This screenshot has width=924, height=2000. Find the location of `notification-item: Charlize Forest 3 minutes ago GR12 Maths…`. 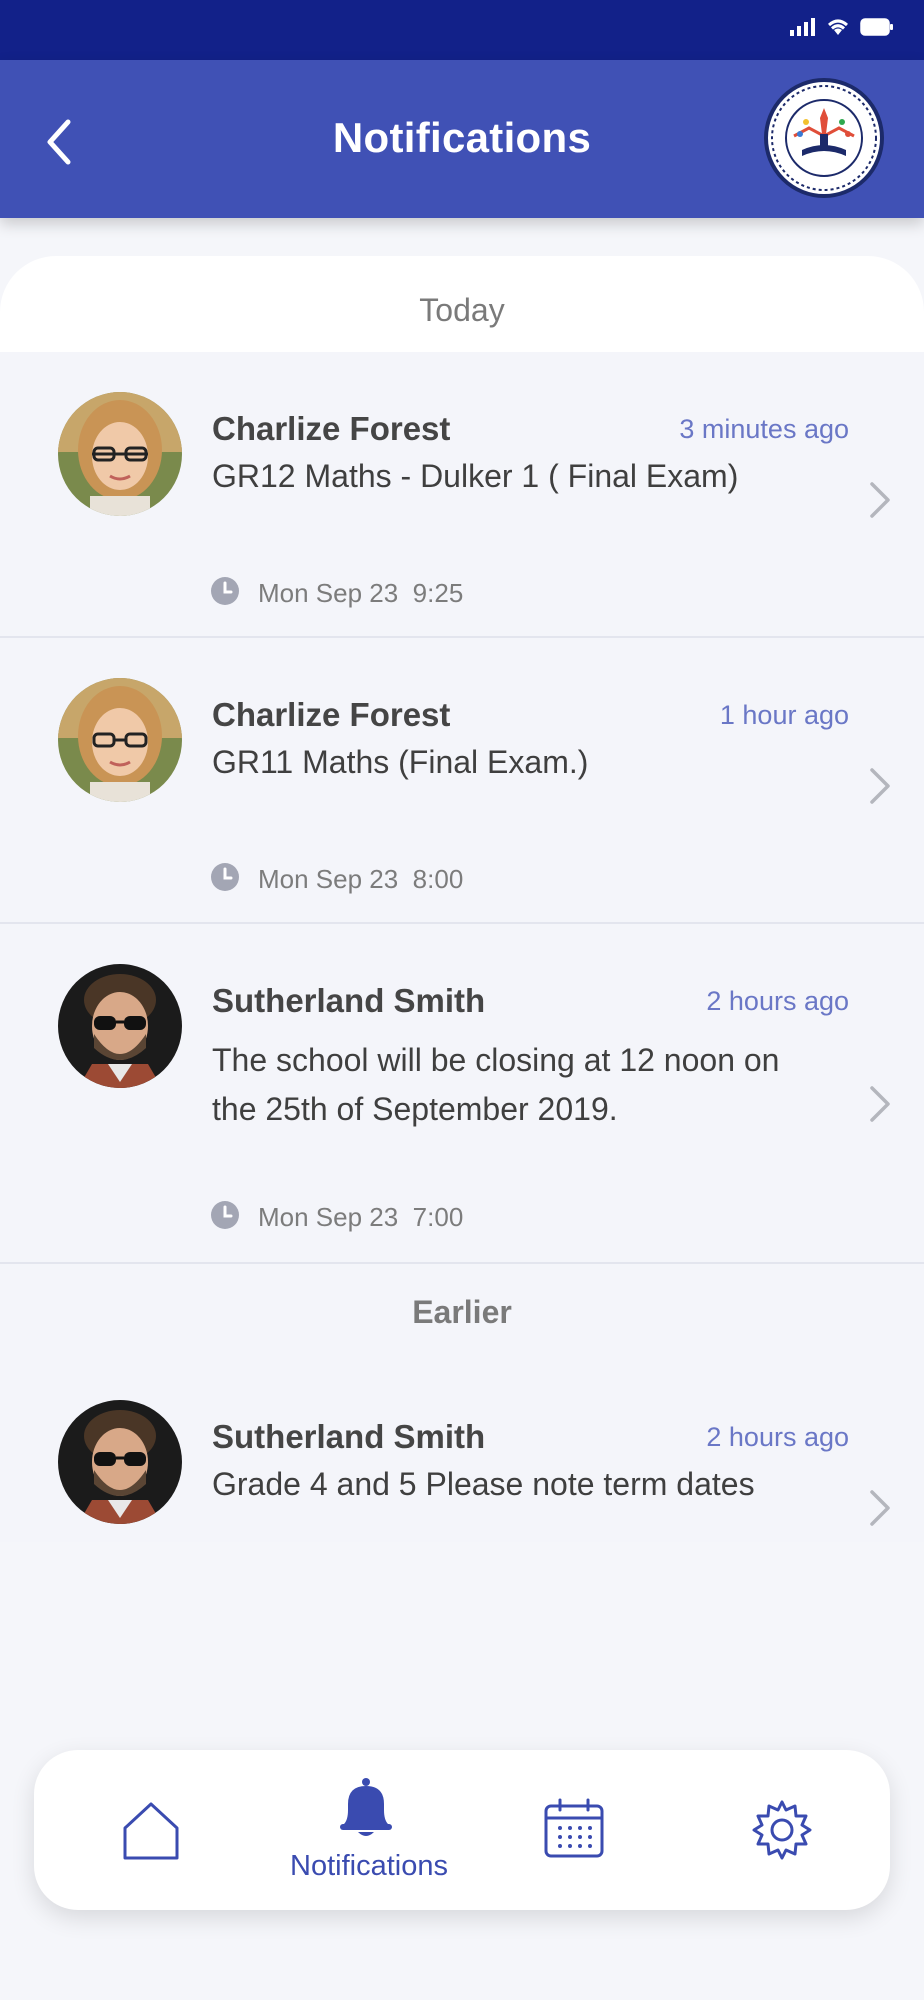

notification-item: Charlize Forest 3 minutes ago GR12 Maths… is located at coordinates (462, 495).